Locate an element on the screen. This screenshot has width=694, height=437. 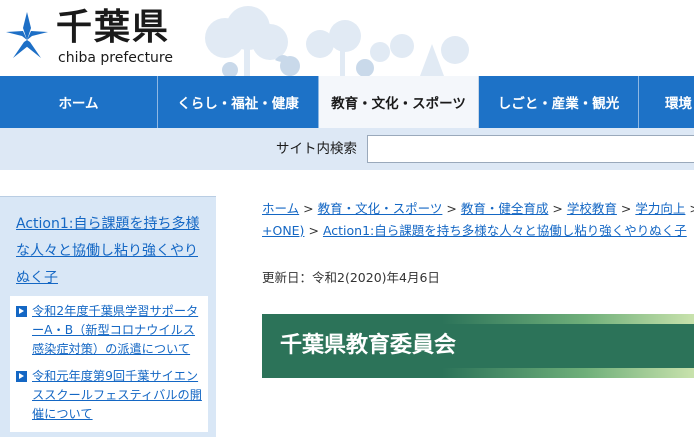
nav-item-home: ホーム is located at coordinates (79, 102).